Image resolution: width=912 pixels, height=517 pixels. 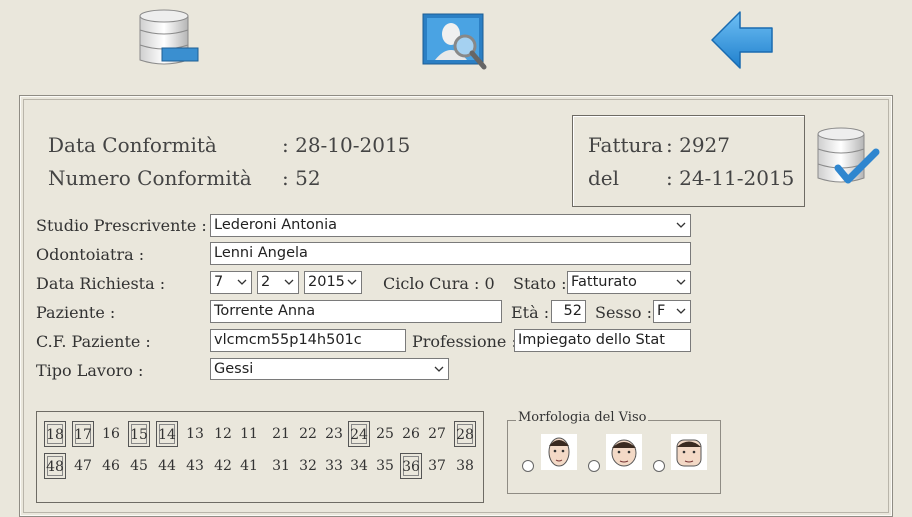 What do you see at coordinates (411, 434) in the screenshot?
I see `tooth-26: 26` at bounding box center [411, 434].